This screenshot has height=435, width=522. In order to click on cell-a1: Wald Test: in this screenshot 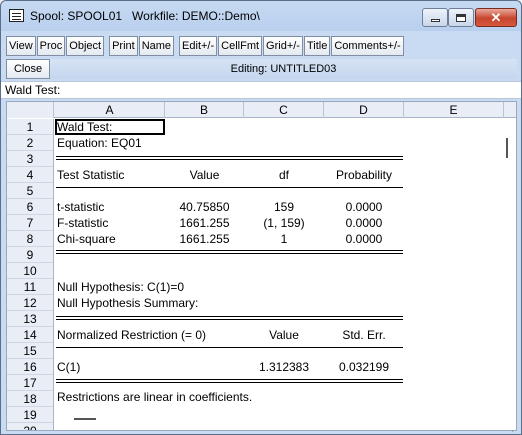, I will do `click(84, 127)`.